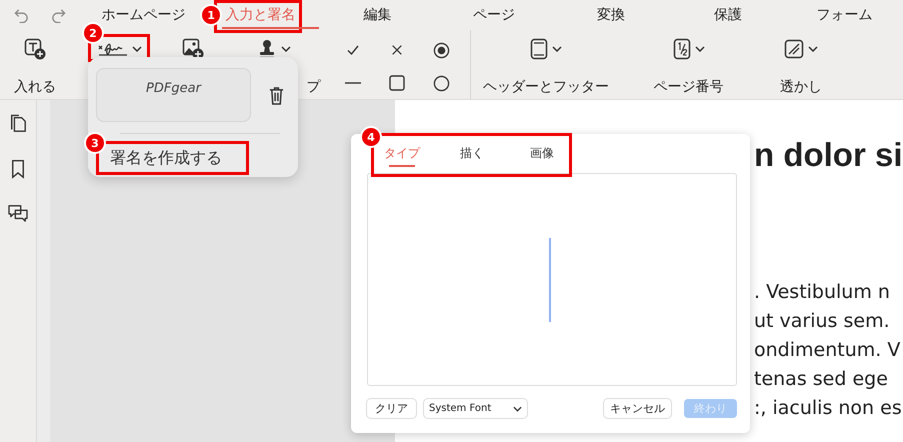 Image resolution: width=903 pixels, height=442 pixels. What do you see at coordinates (58, 15) in the screenshot?
I see `redo-icon` at bounding box center [58, 15].